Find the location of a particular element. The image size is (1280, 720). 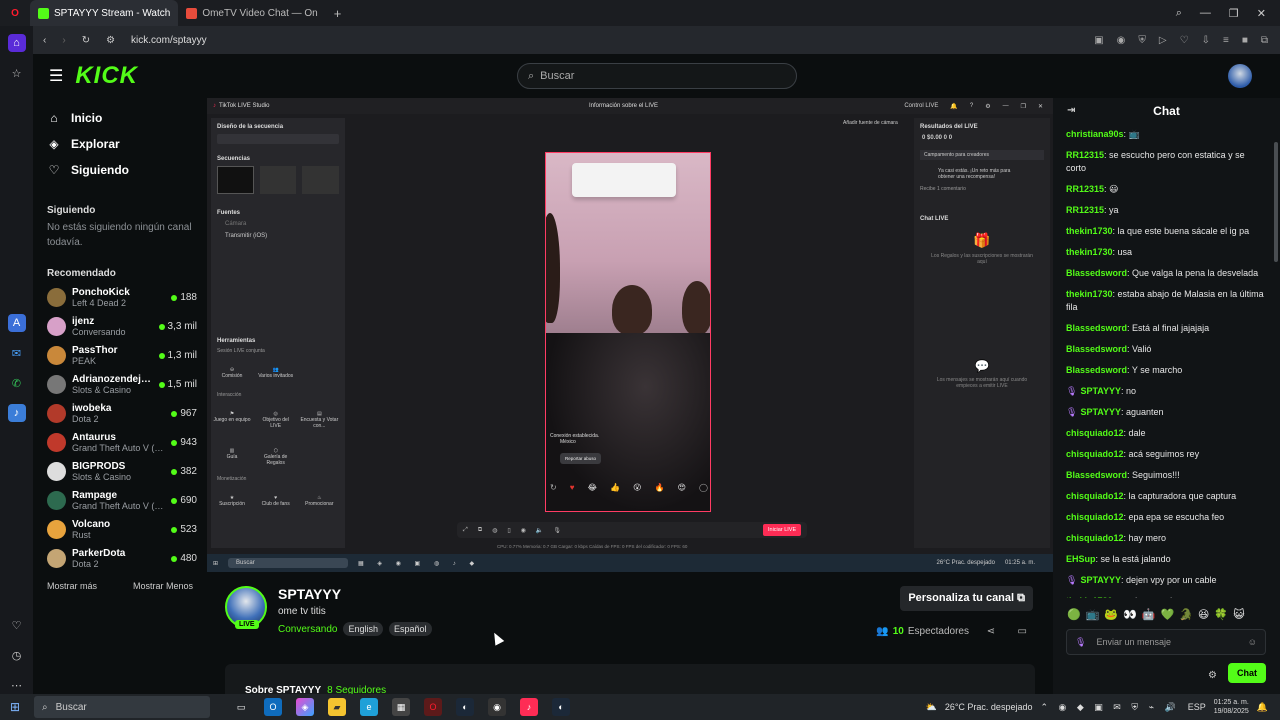

copilot-icon: ◈ is located at coordinates (305, 707).